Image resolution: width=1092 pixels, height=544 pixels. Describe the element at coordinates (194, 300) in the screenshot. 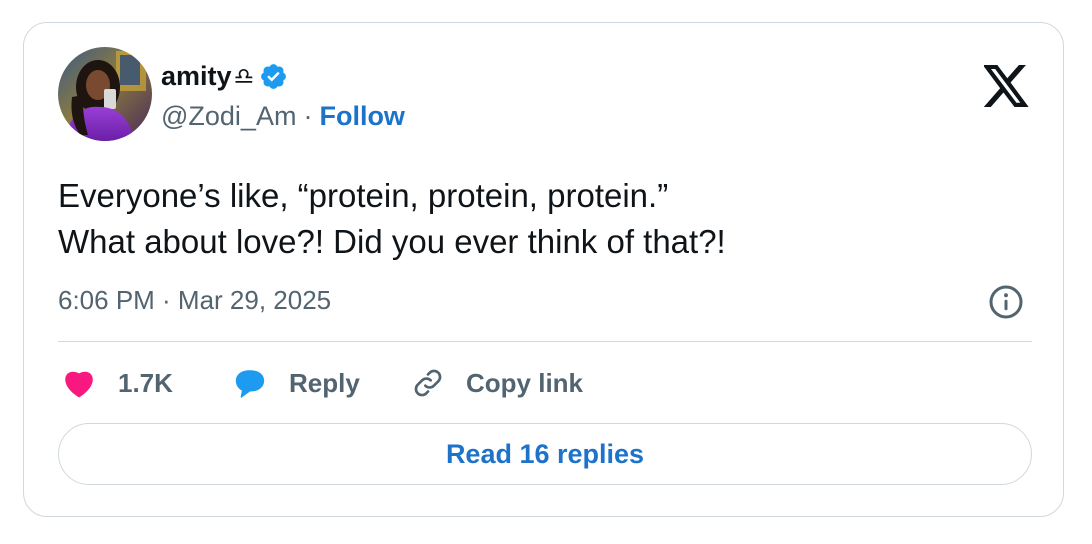

I see `tweet-timestamp: 6:06 PM · Mar 29, 2025` at that location.